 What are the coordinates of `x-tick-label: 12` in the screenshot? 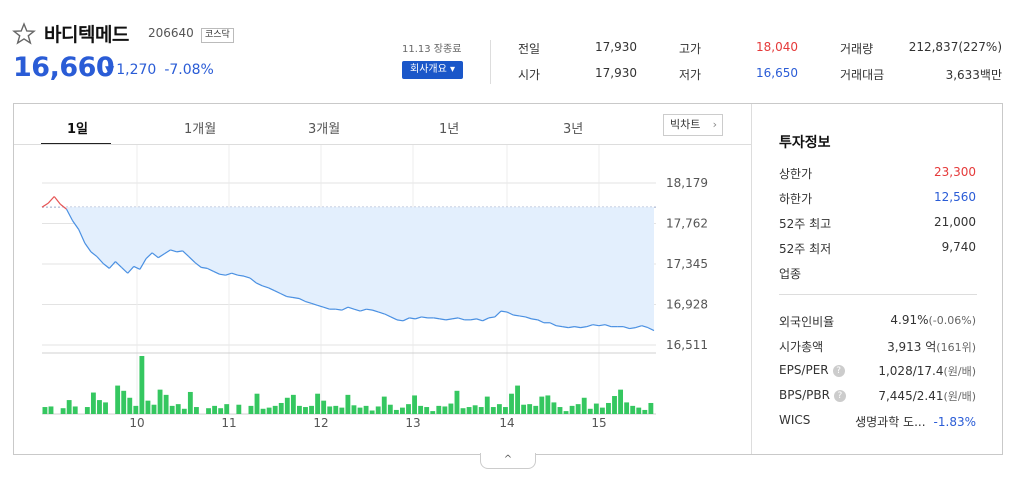 It's located at (320, 423).